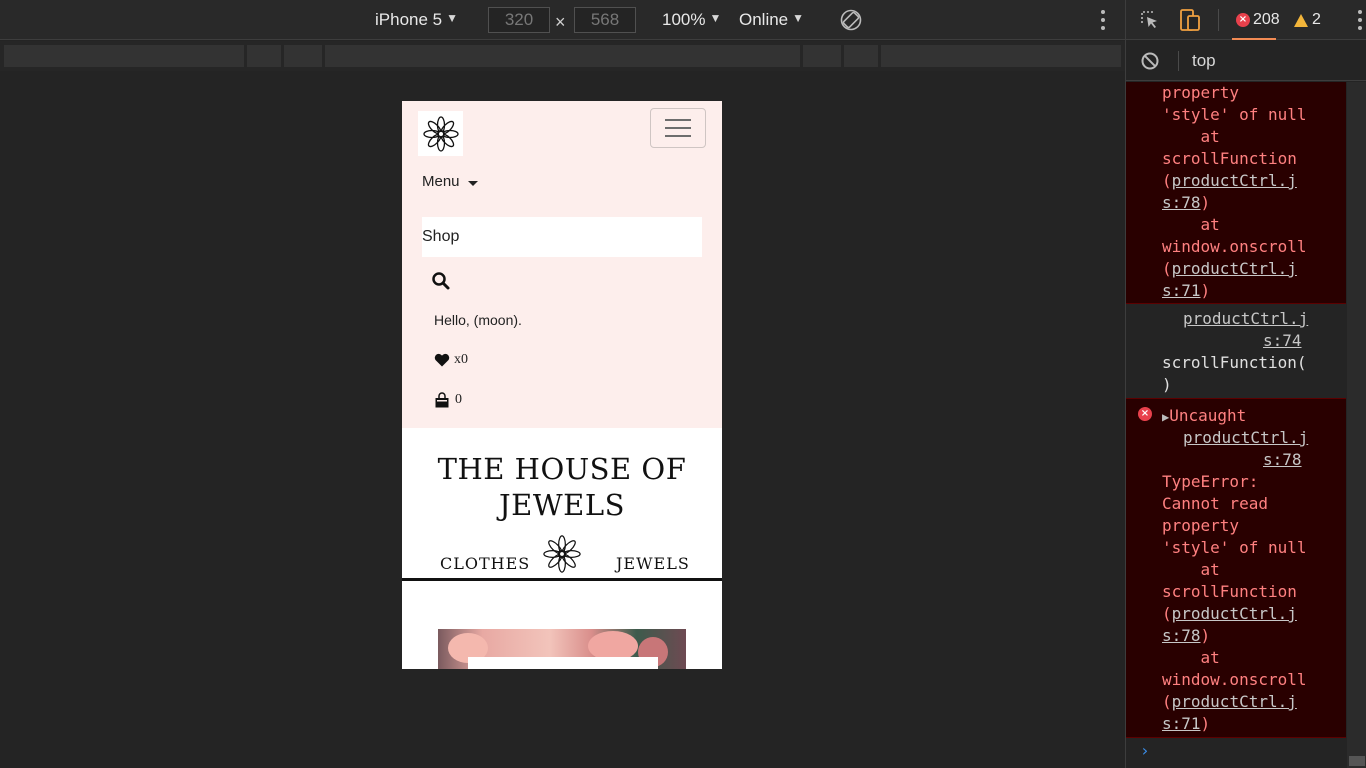  What do you see at coordinates (472, 183) in the screenshot?
I see `caret-down-icon` at bounding box center [472, 183].